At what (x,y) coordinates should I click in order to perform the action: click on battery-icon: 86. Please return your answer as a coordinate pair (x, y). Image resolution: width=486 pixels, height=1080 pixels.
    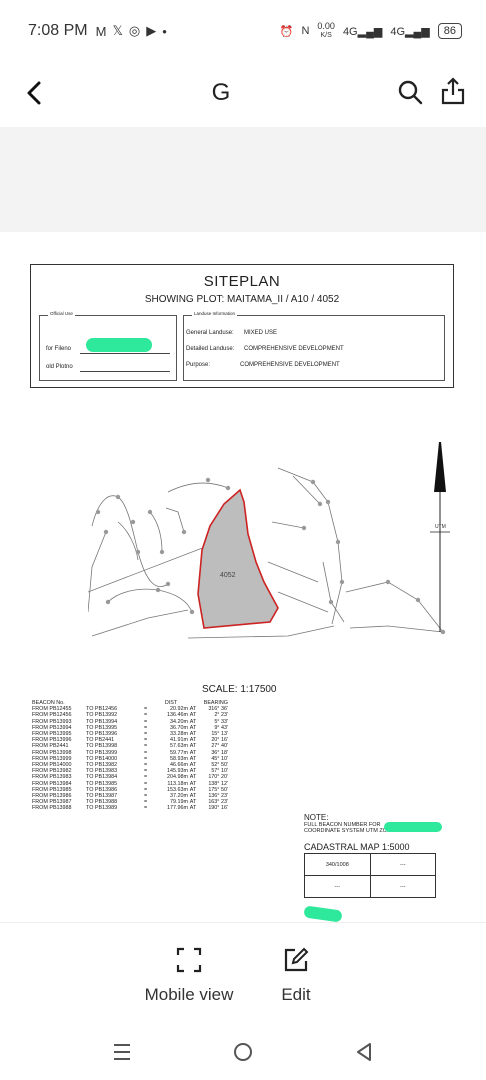
    Looking at the image, I should click on (449, 31).